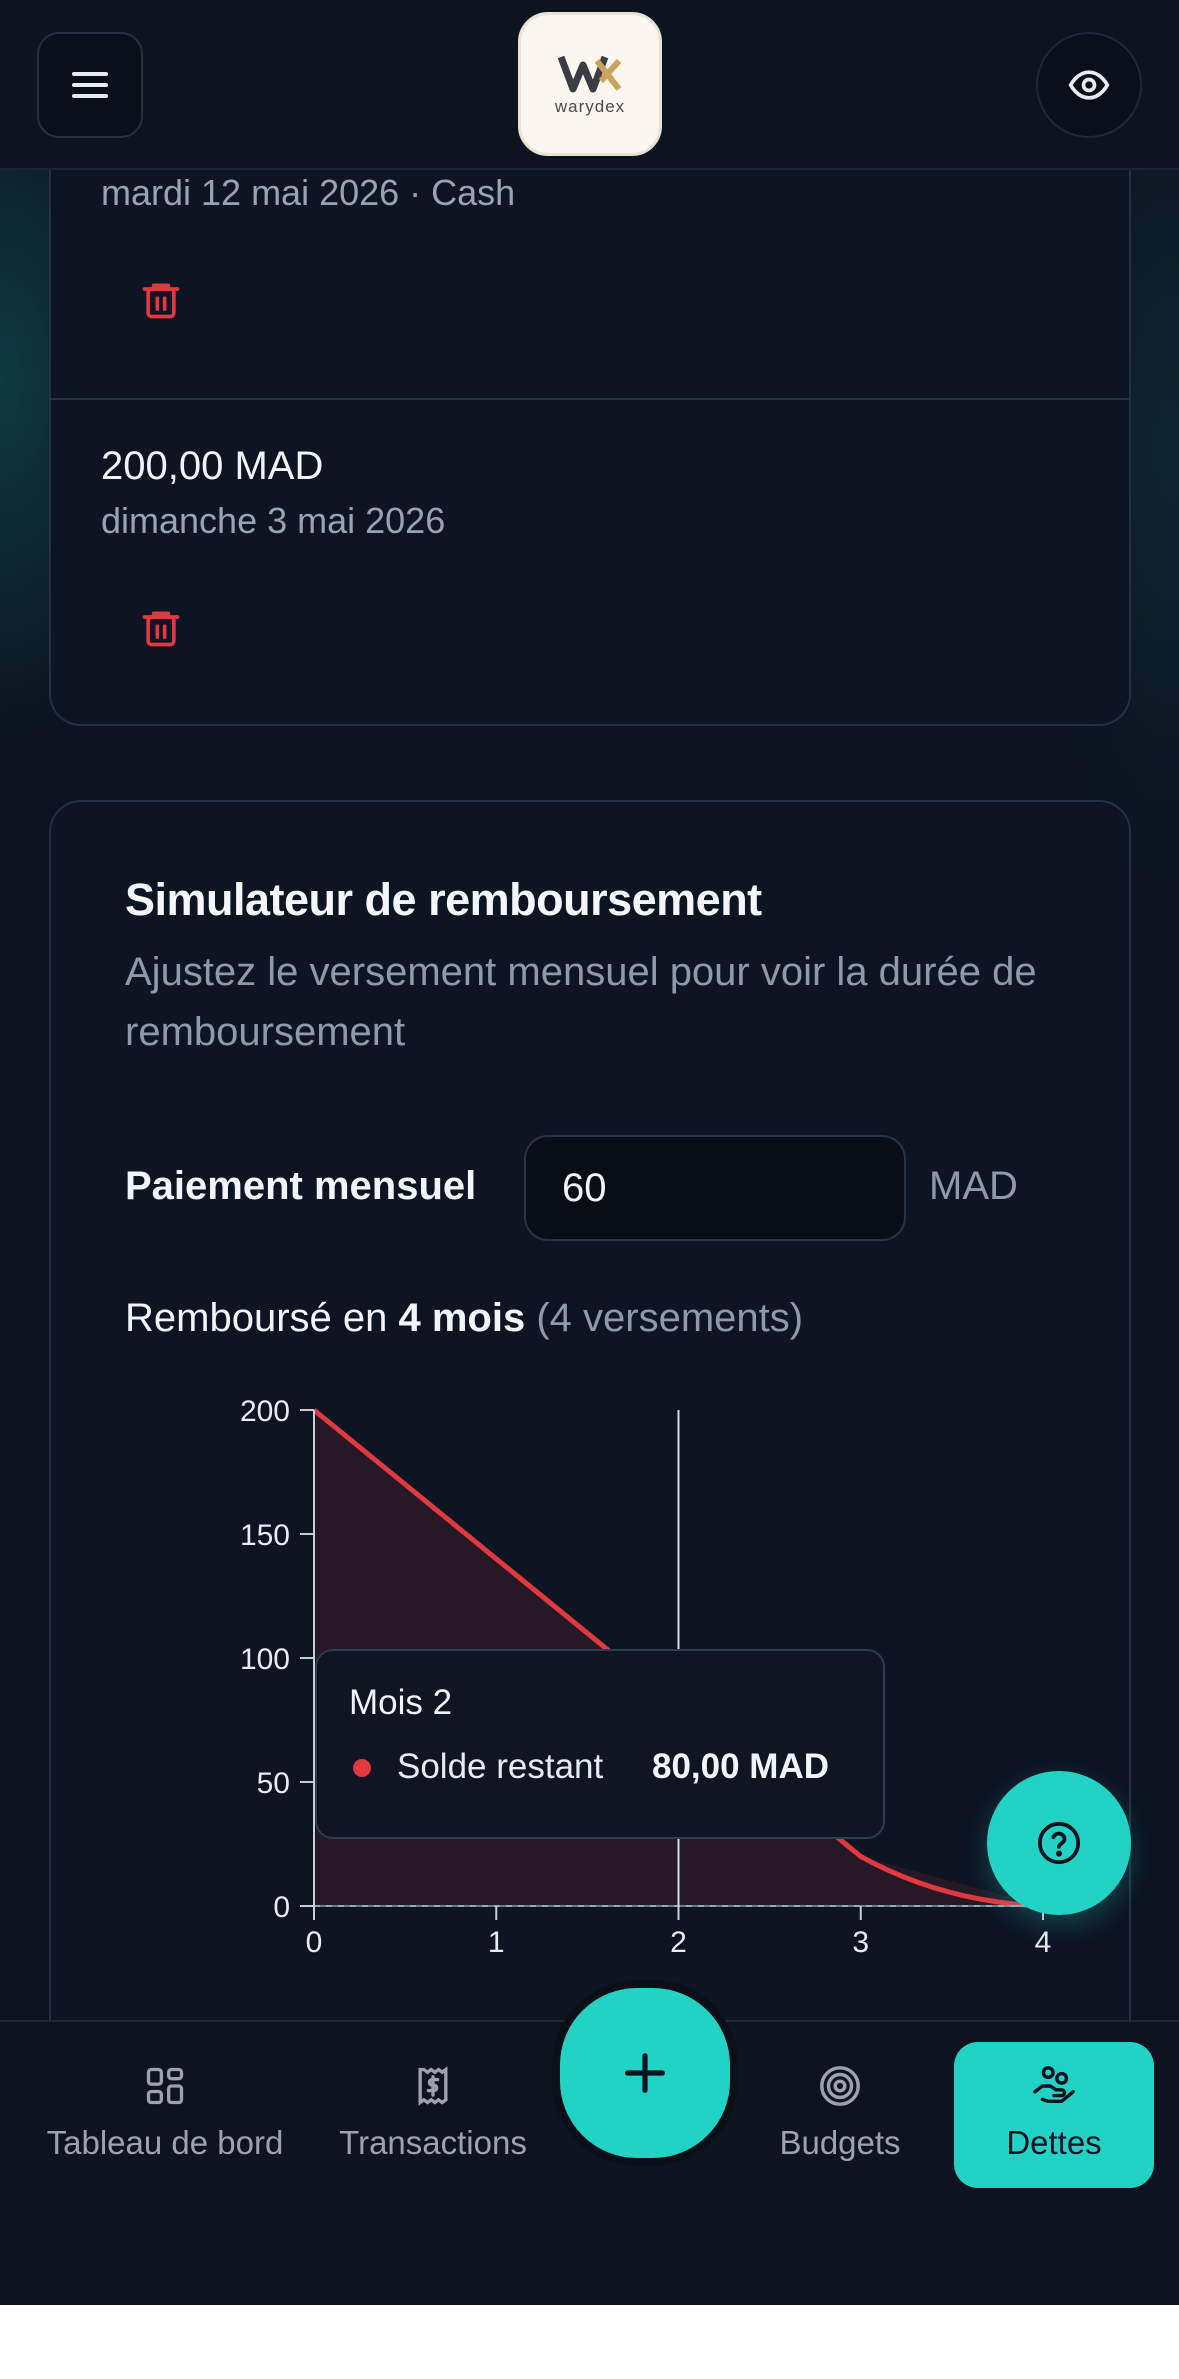 The height and width of the screenshot is (2379, 1179). What do you see at coordinates (165, 2086) in the screenshot?
I see `dashboard-icon` at bounding box center [165, 2086].